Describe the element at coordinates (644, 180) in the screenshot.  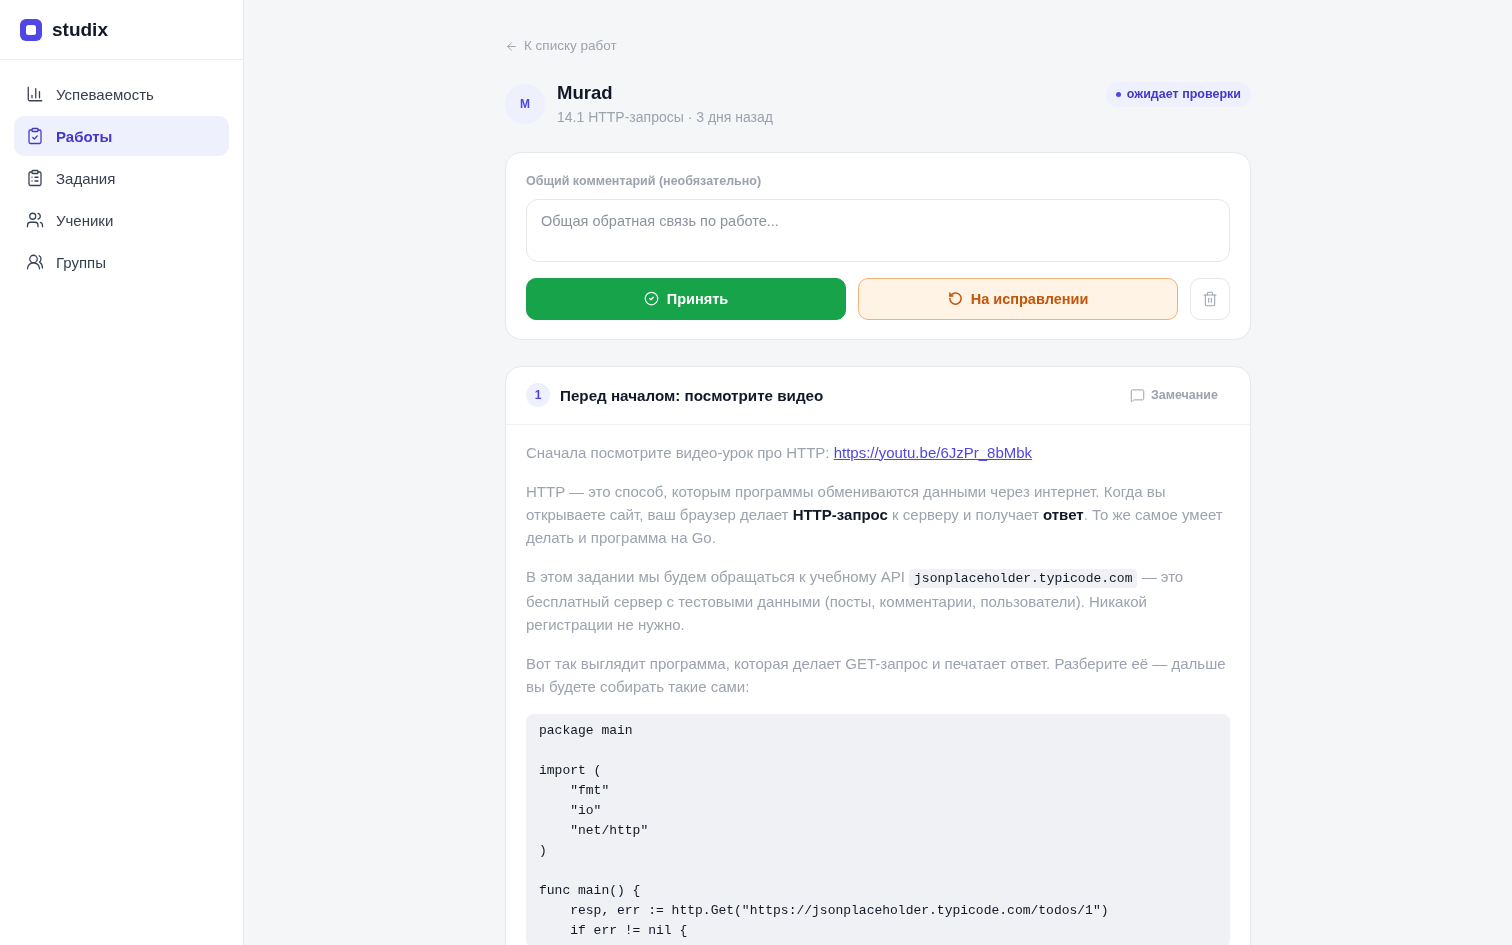
I see `comment-label: Общий комментарий (необязательно)` at that location.